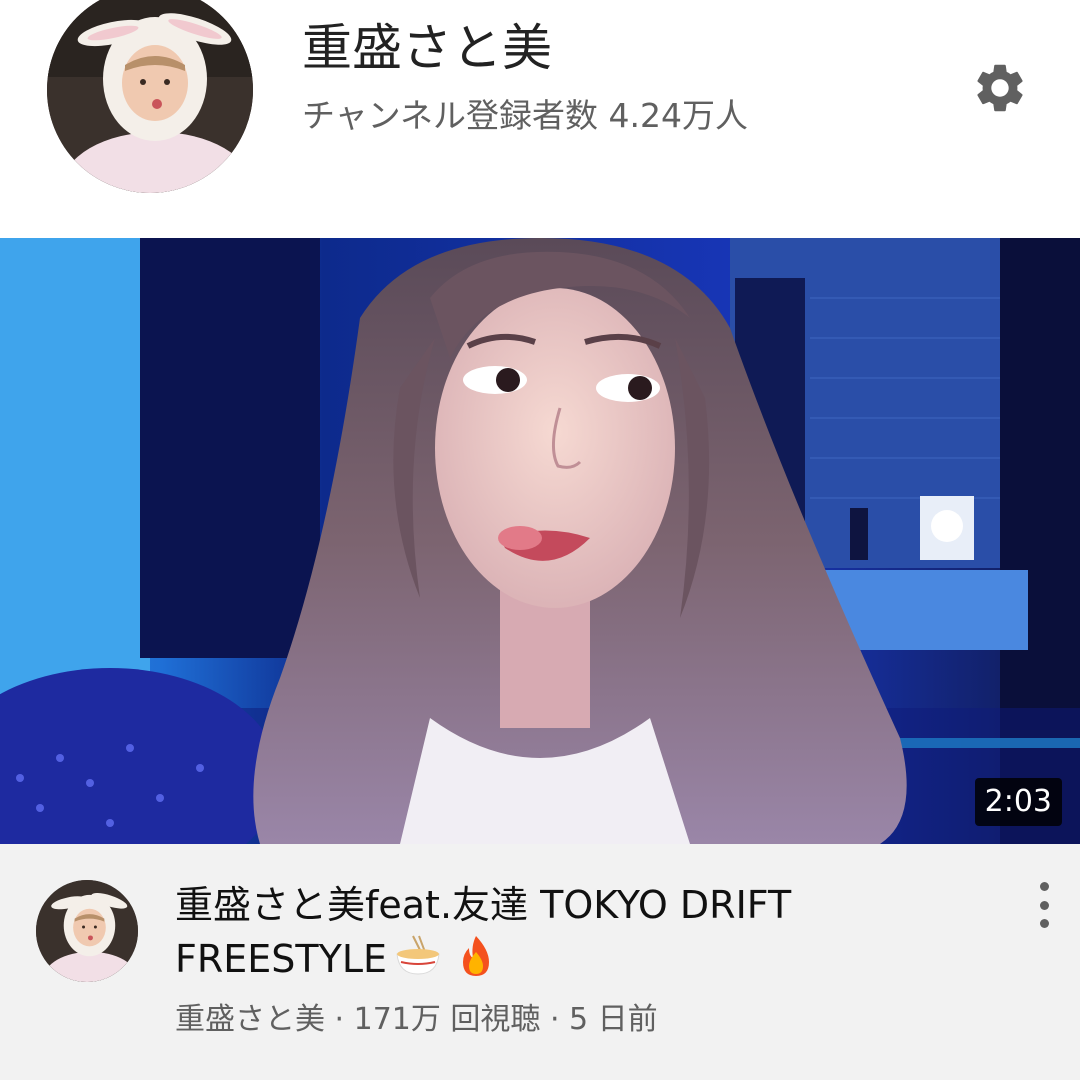  What do you see at coordinates (447, 1019) in the screenshot?
I see `video-view-count: 171万 回視聴` at bounding box center [447, 1019].